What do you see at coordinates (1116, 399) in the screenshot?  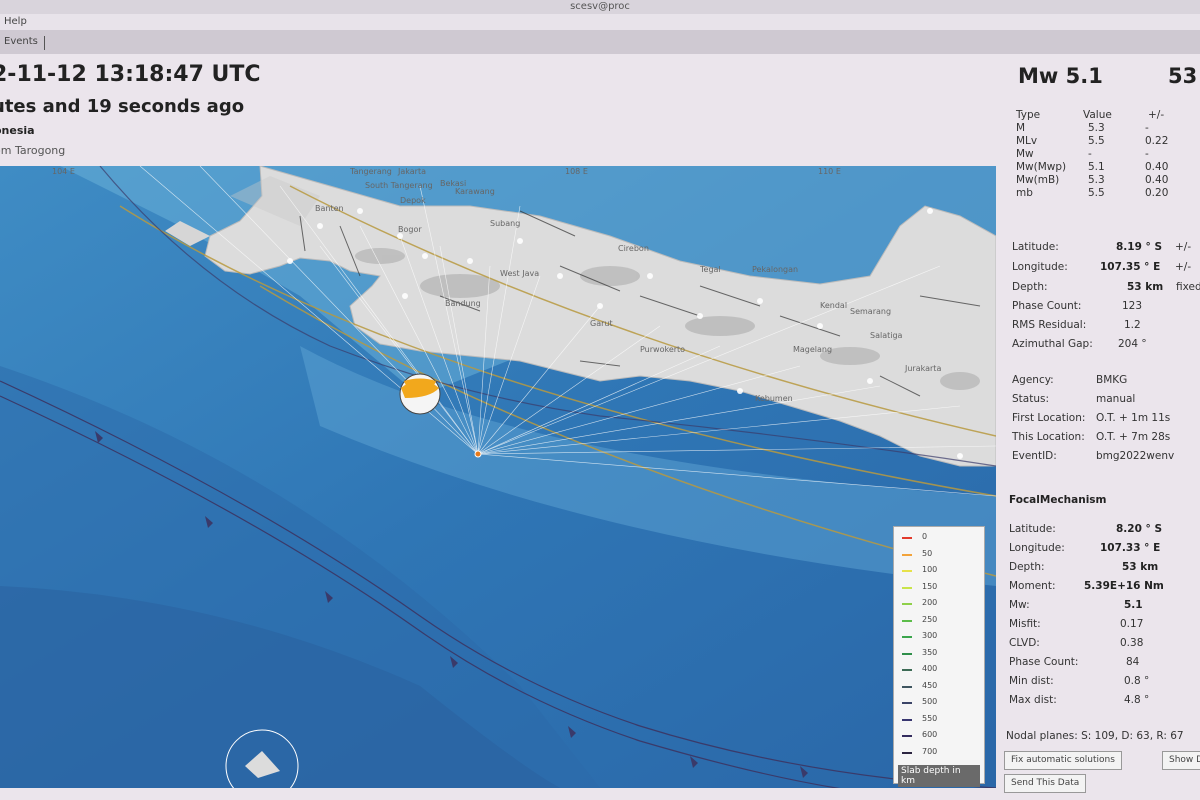 I see `status-value: manual` at bounding box center [1116, 399].